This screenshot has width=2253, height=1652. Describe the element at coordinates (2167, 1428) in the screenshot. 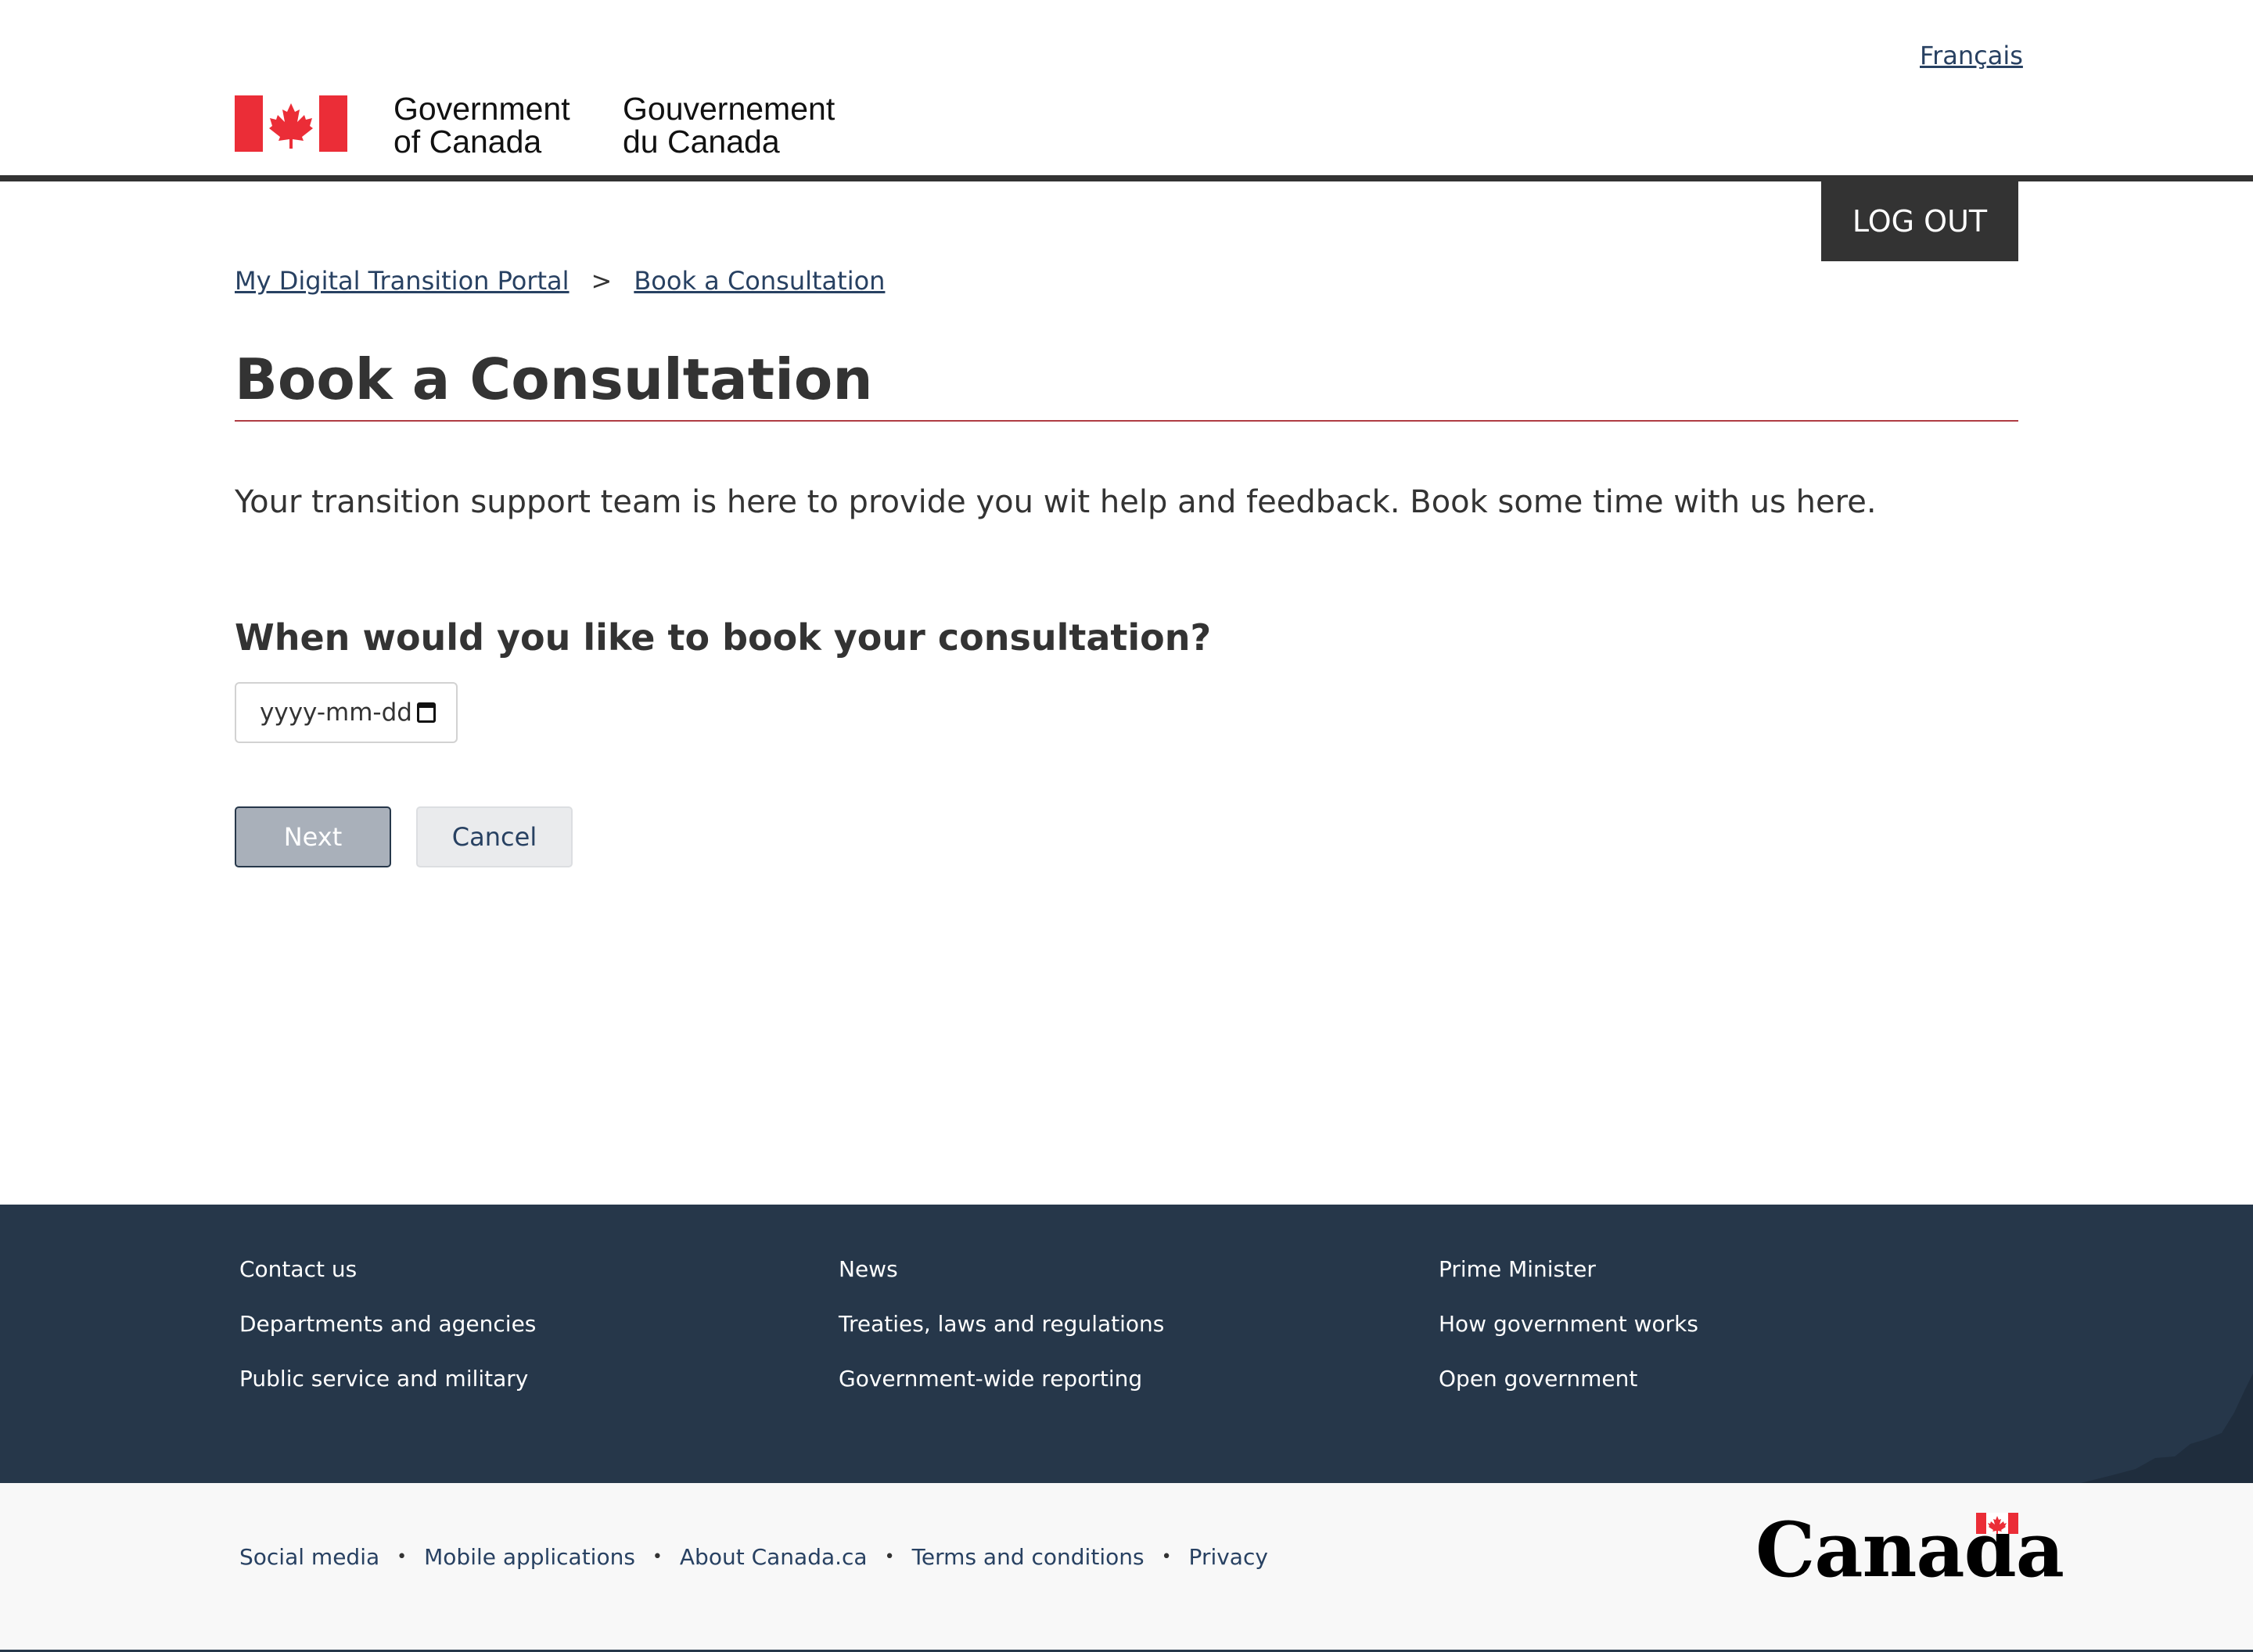

I see `parliament-landscape-icon` at that location.